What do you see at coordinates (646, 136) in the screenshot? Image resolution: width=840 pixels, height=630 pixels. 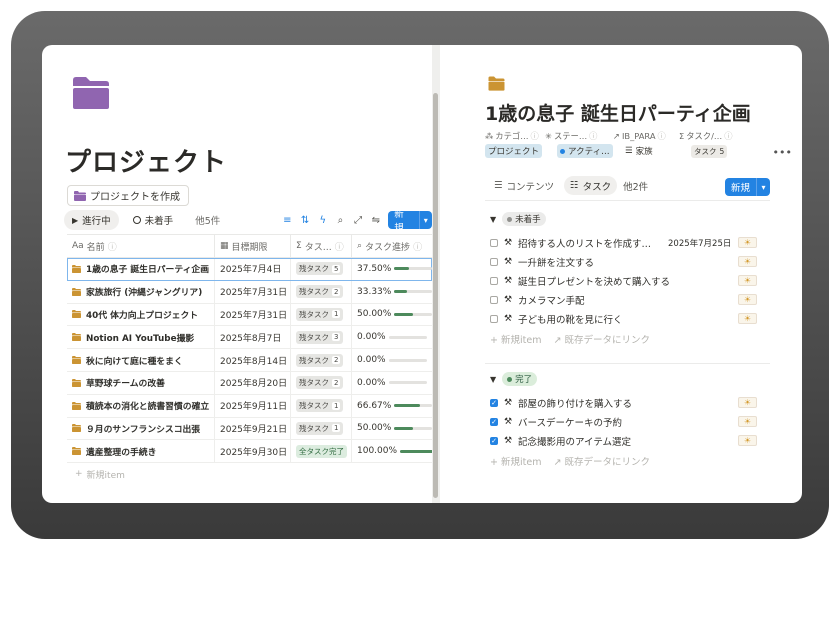 I see `property-para-label: ↗ IB_PARA ⓘ` at bounding box center [646, 136].